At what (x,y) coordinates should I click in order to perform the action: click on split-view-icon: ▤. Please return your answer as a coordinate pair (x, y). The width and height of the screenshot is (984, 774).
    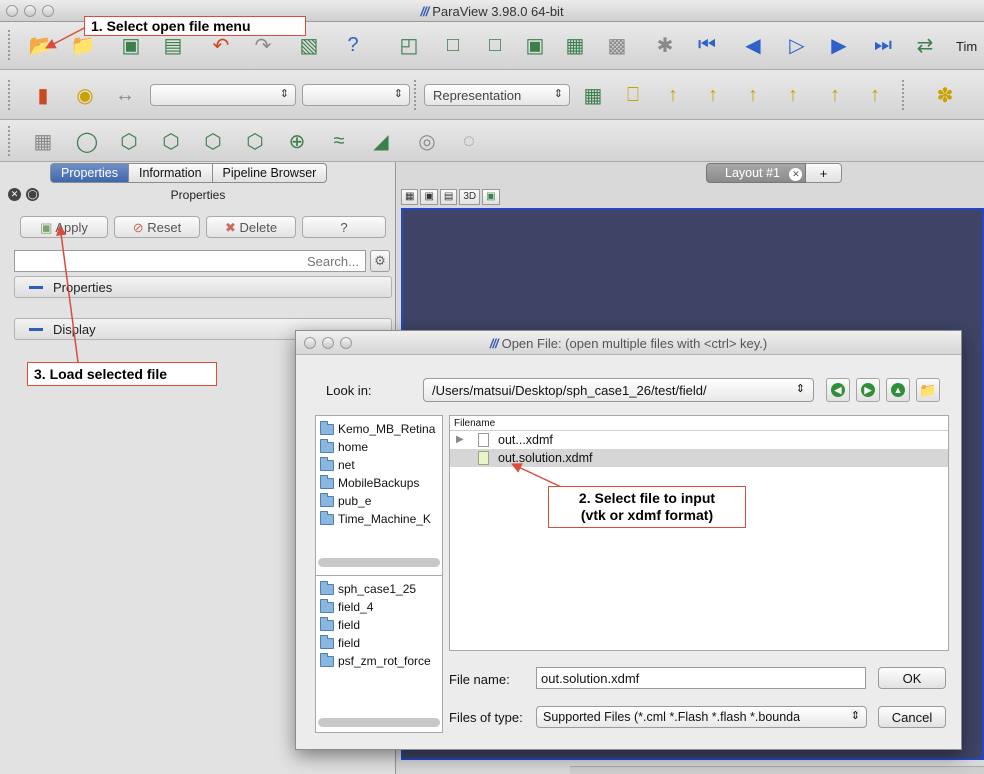
    Looking at the image, I should click on (448, 197).